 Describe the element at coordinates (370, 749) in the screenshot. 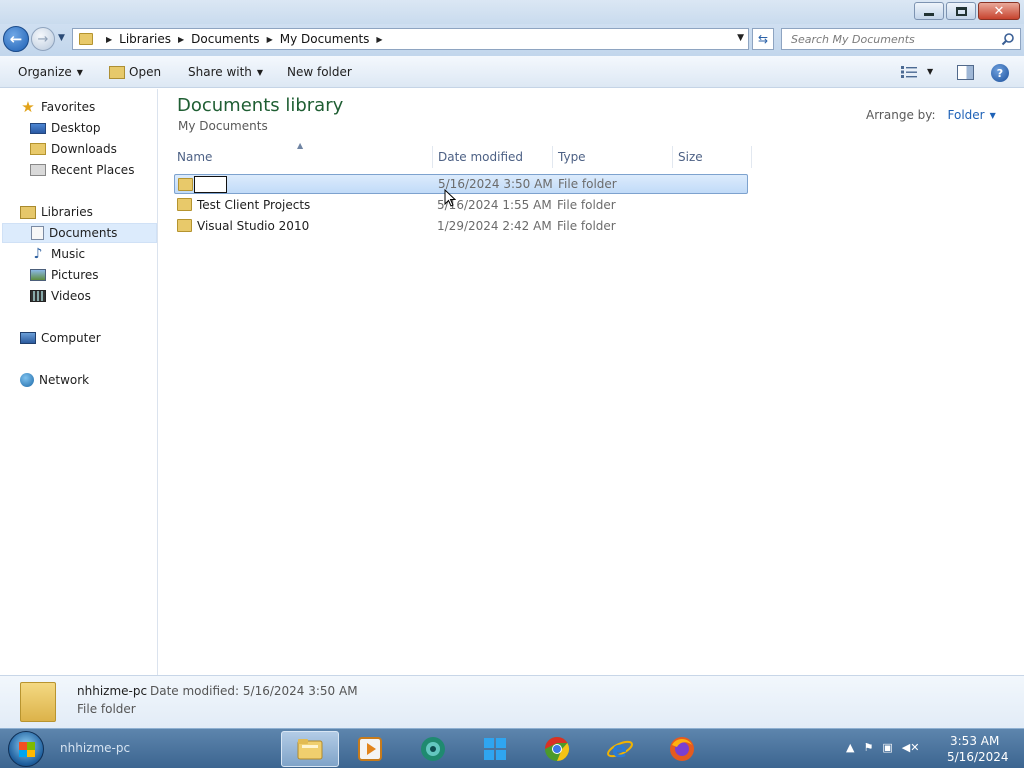

I see `taskbar-media-player` at that location.